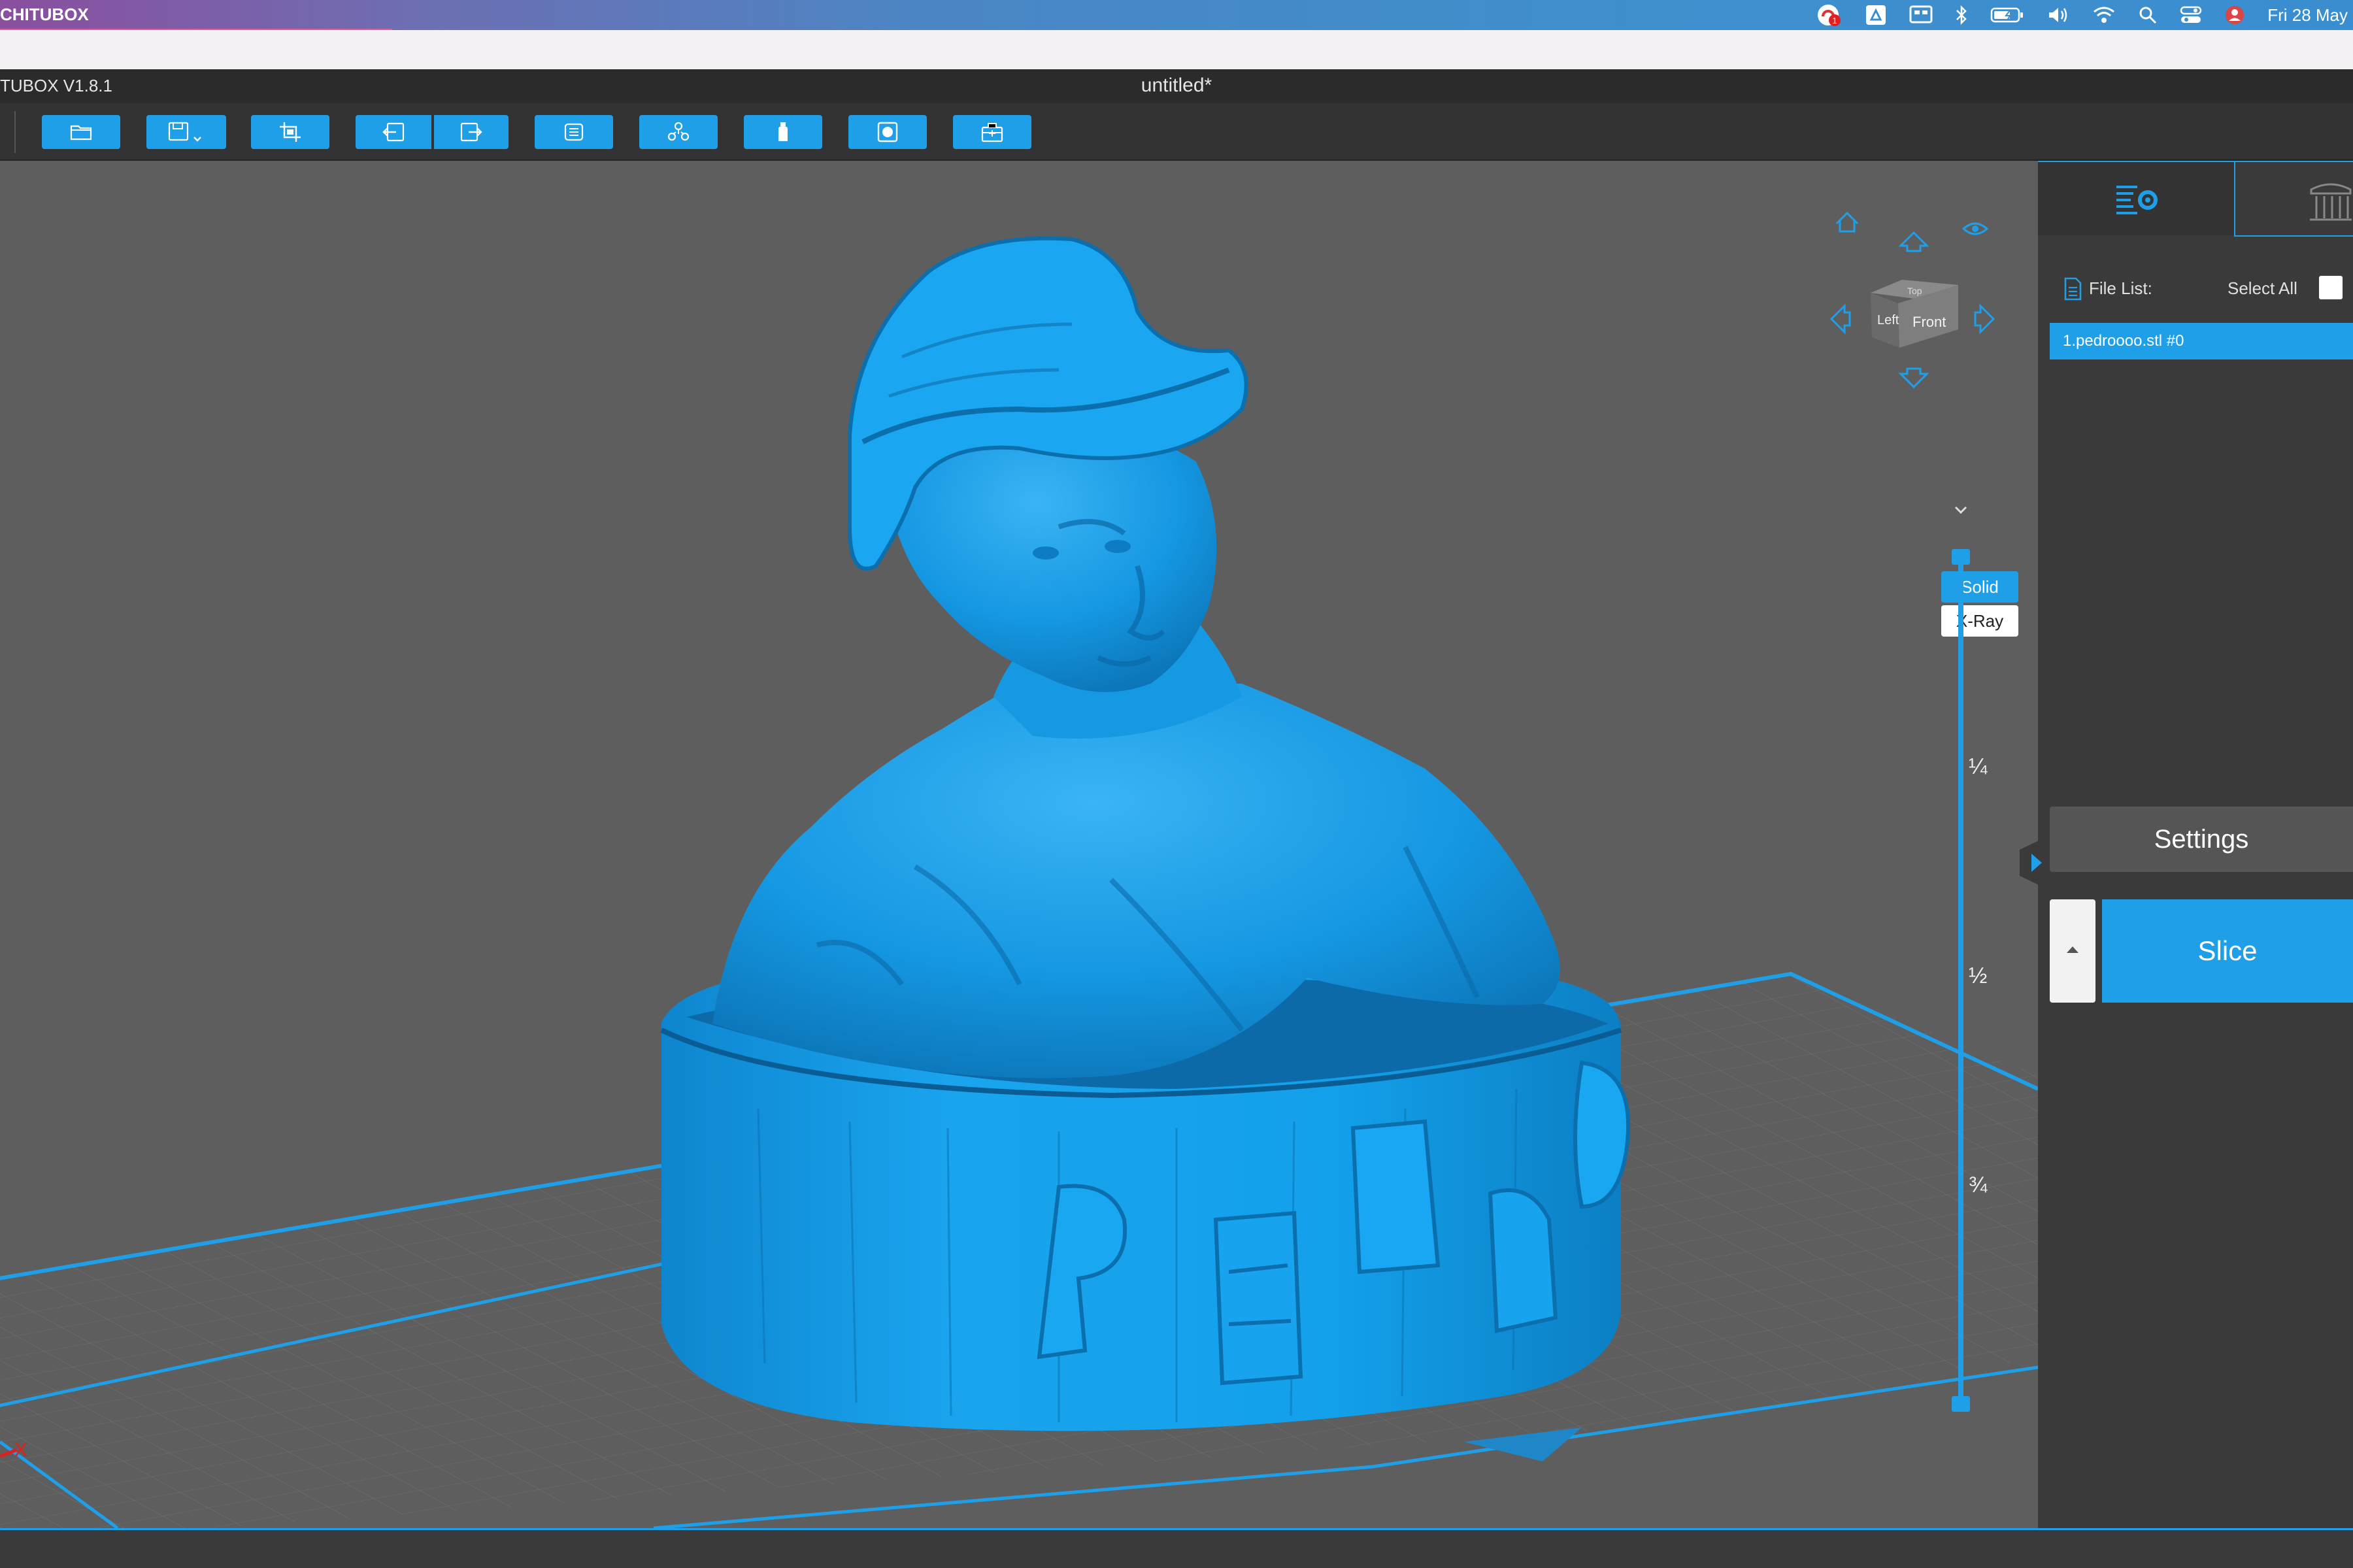 This screenshot has height=1568, width=2353. I want to click on svg-text: X, so click(20, 1450).